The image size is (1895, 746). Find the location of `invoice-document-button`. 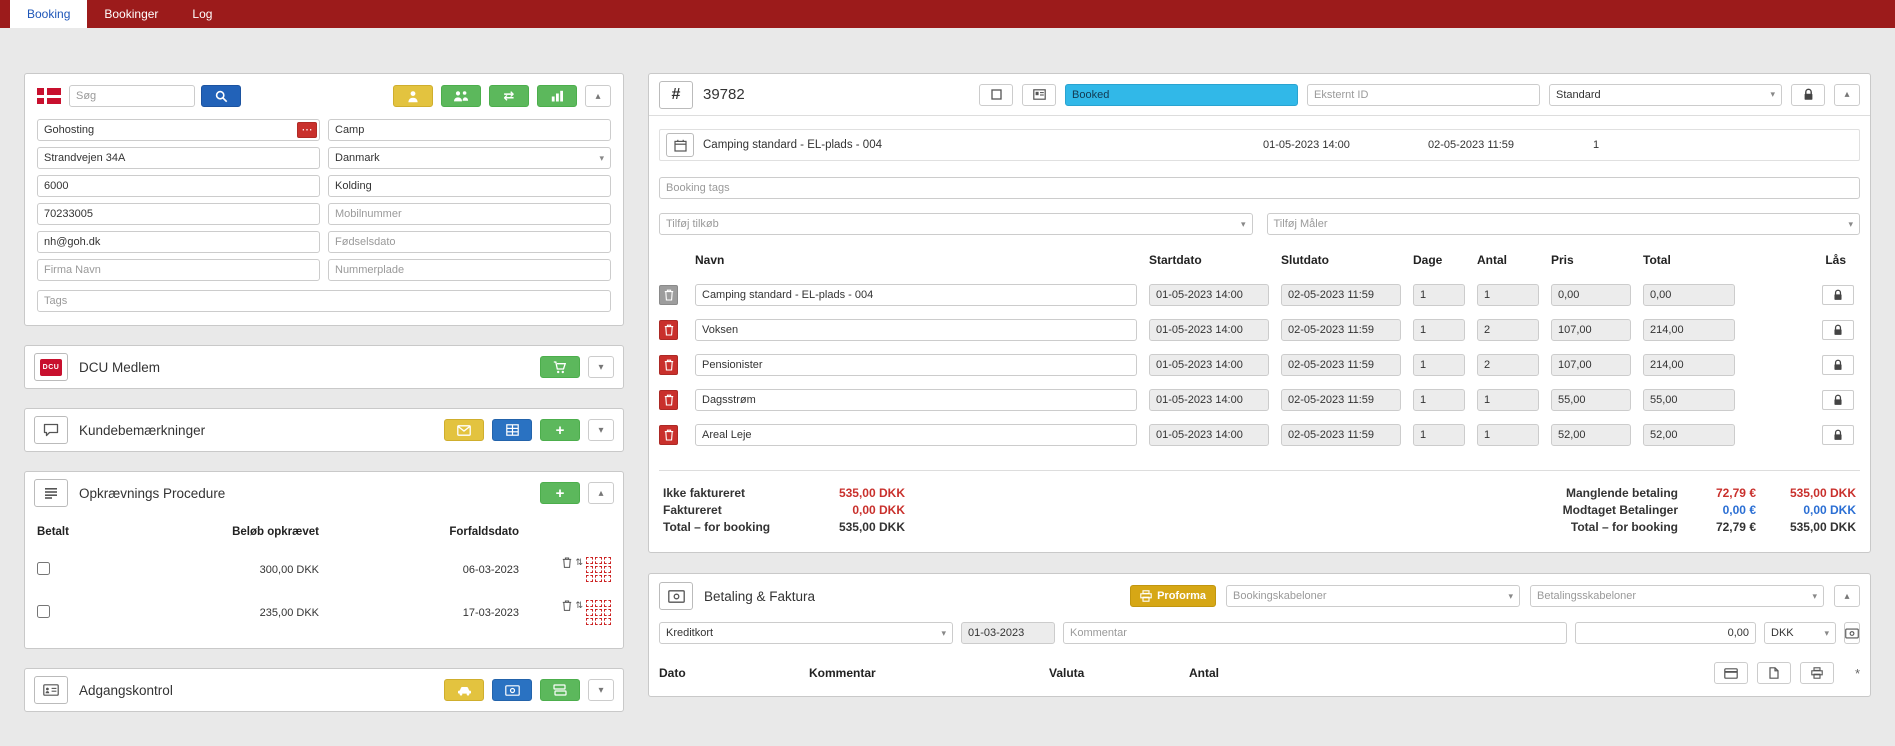

invoice-document-button is located at coordinates (1774, 673).